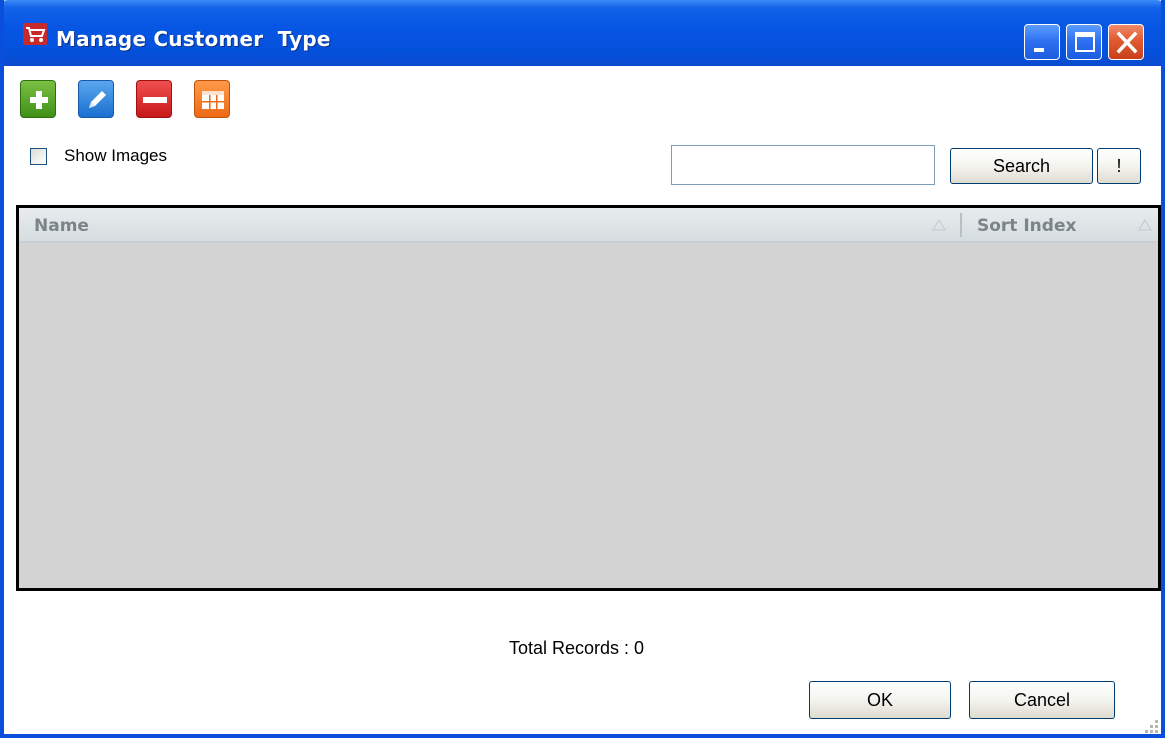  What do you see at coordinates (38, 156) in the screenshot?
I see `show-images-checkbox` at bounding box center [38, 156].